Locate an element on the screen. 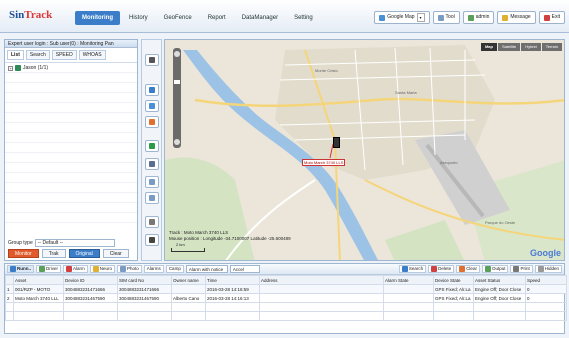  zoom-out-button is located at coordinates (152, 198).